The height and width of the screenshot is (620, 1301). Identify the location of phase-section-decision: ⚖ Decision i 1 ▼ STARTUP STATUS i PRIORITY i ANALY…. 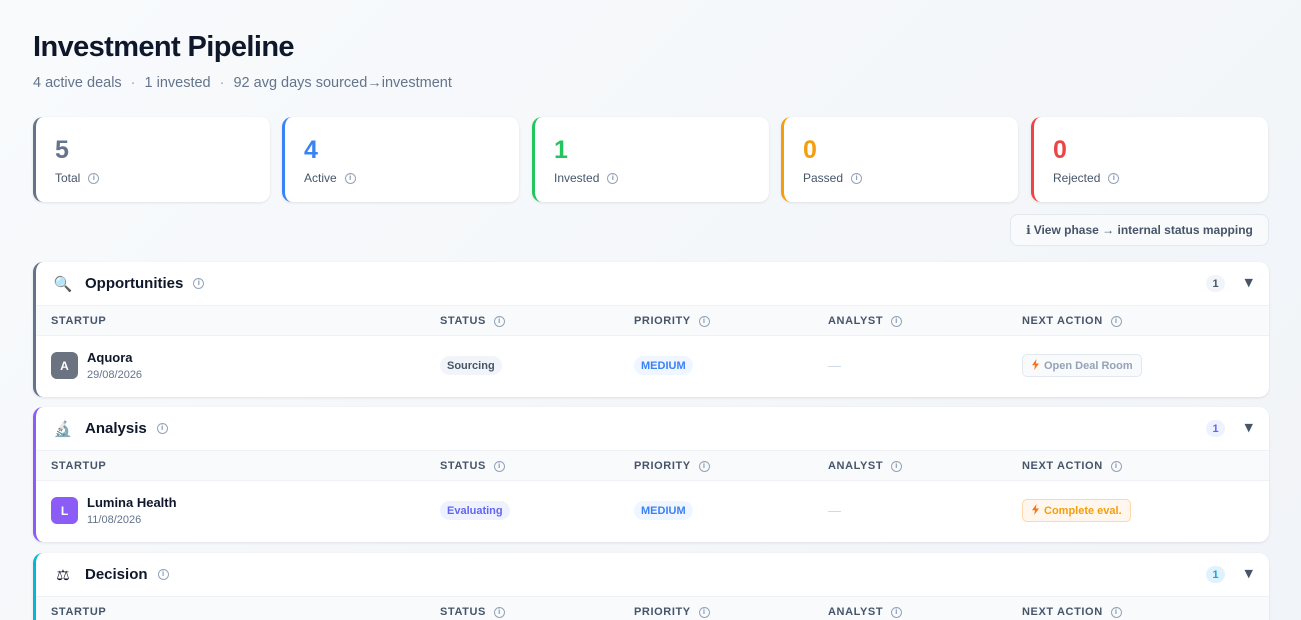
(651, 586).